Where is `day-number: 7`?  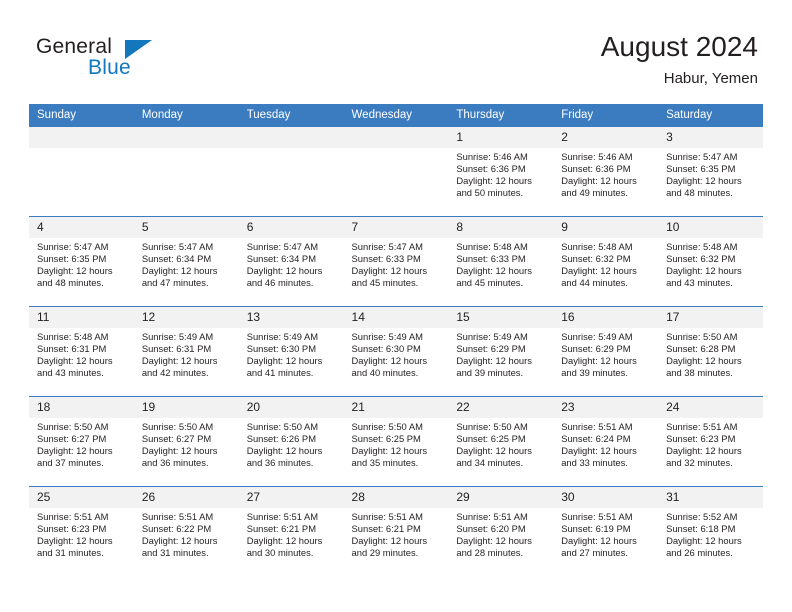 day-number: 7 is located at coordinates (396, 227).